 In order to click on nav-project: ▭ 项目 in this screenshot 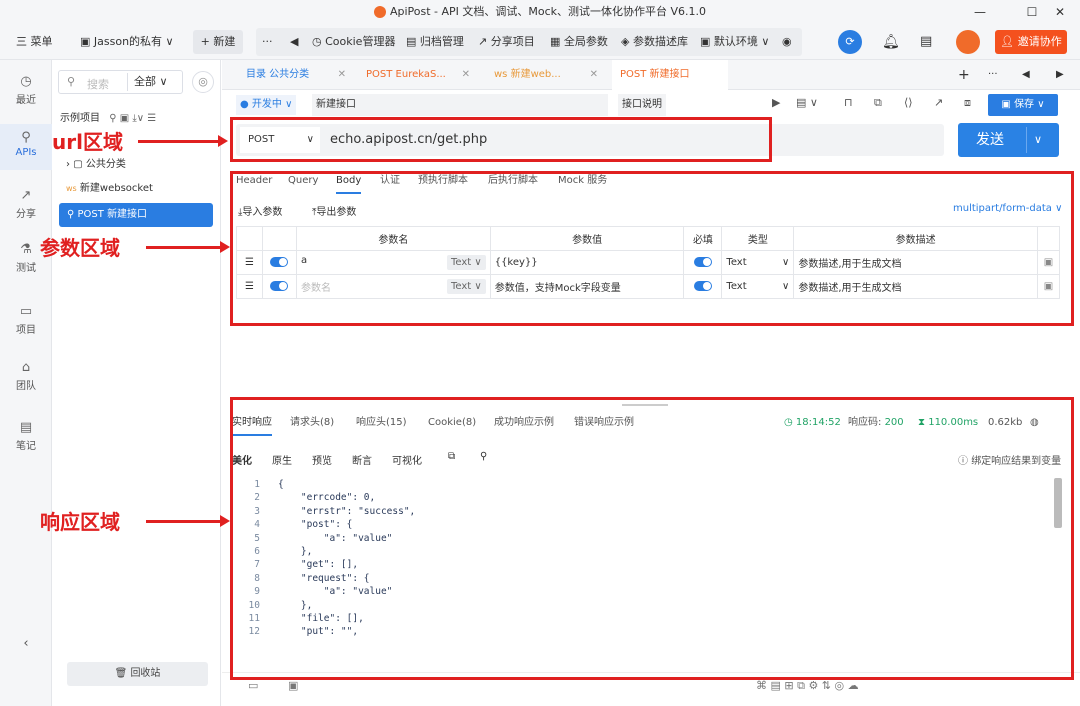, I will do `click(26, 322)`.